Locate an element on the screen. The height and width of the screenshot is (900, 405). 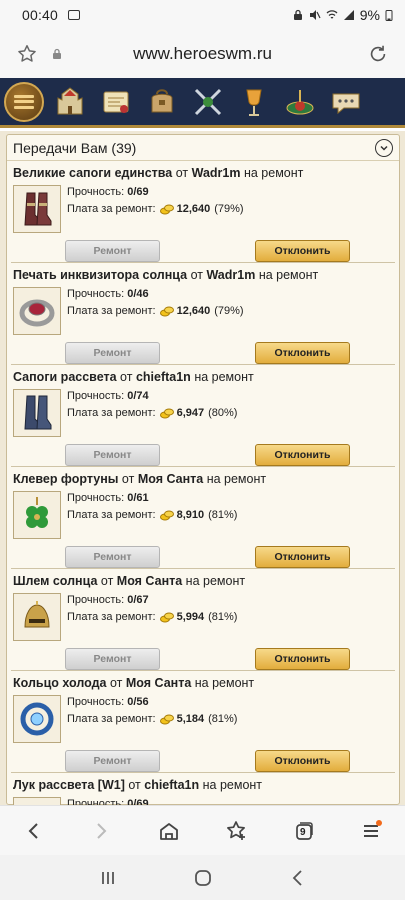
recent-apps-icon is located at coordinates (108, 878).